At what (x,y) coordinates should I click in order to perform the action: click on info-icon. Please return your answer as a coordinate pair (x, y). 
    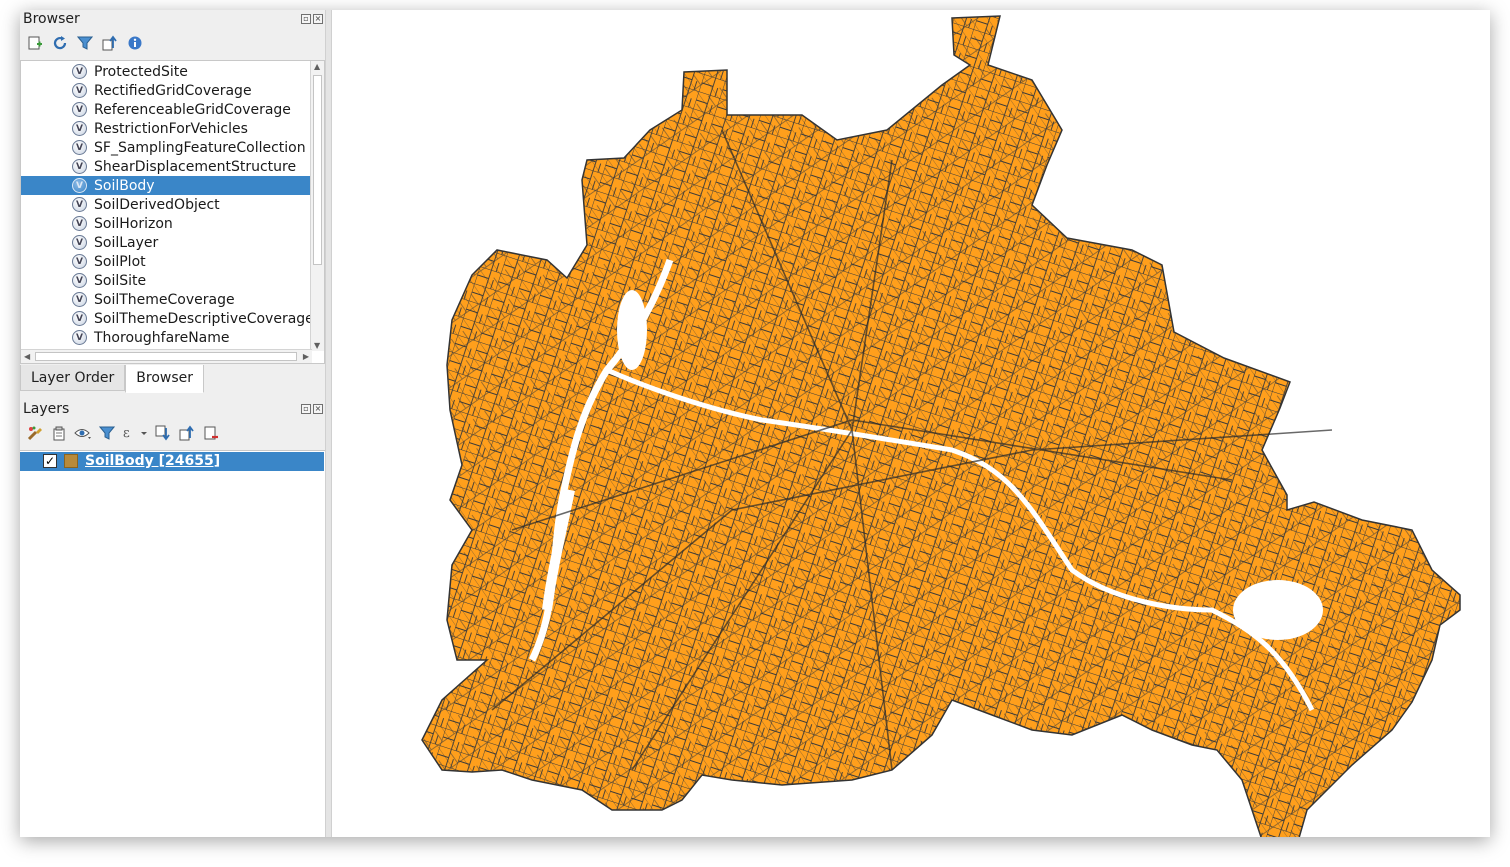
    Looking at the image, I should click on (135, 43).